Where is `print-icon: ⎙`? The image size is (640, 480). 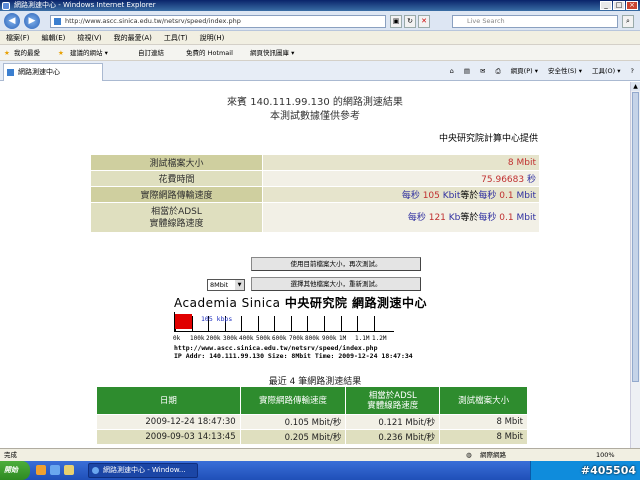 print-icon: ⎙ is located at coordinates (497, 71).